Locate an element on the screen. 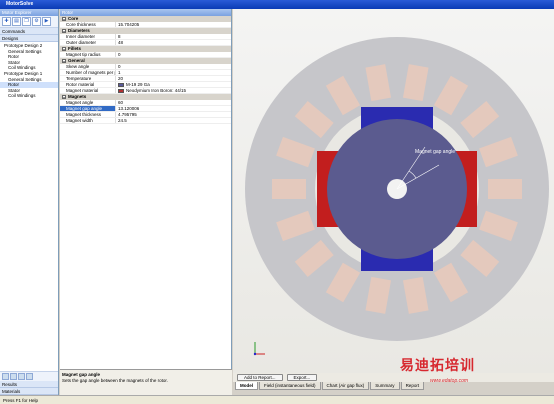 This screenshot has width=554, height=404. property-value-text: 48 is located at coordinates (121, 42).